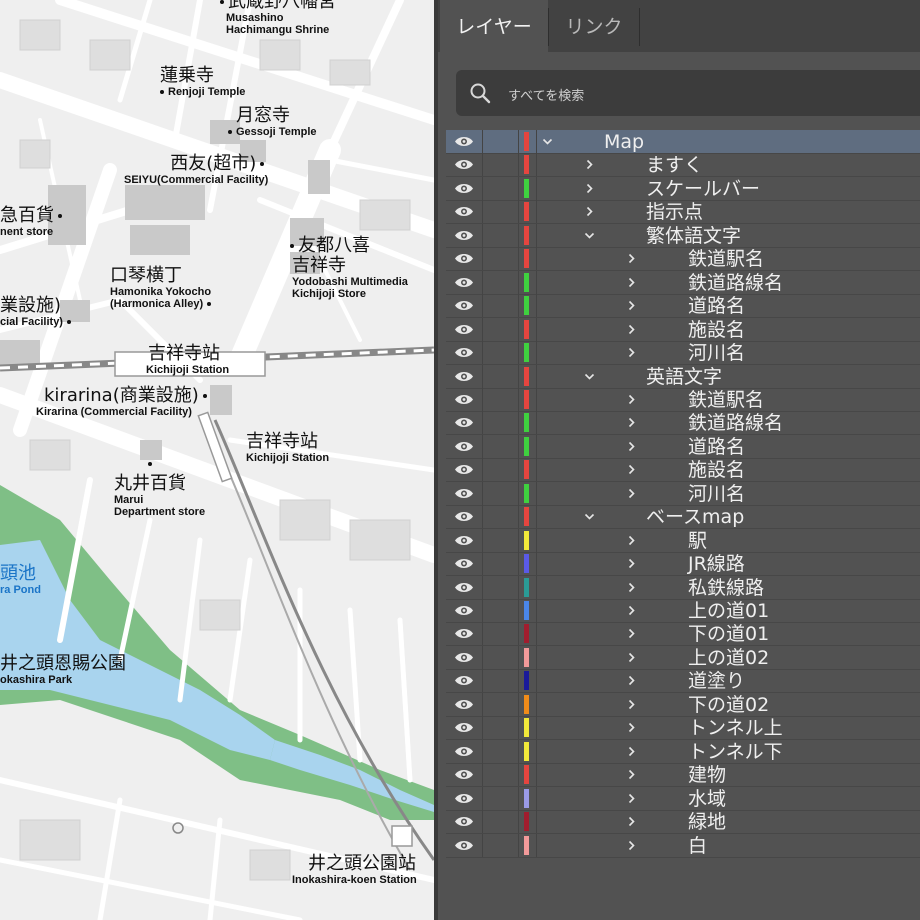 The width and height of the screenshot is (920, 920). What do you see at coordinates (683, 377) in the screenshot?
I see `layer-row: 英語文字` at bounding box center [683, 377].